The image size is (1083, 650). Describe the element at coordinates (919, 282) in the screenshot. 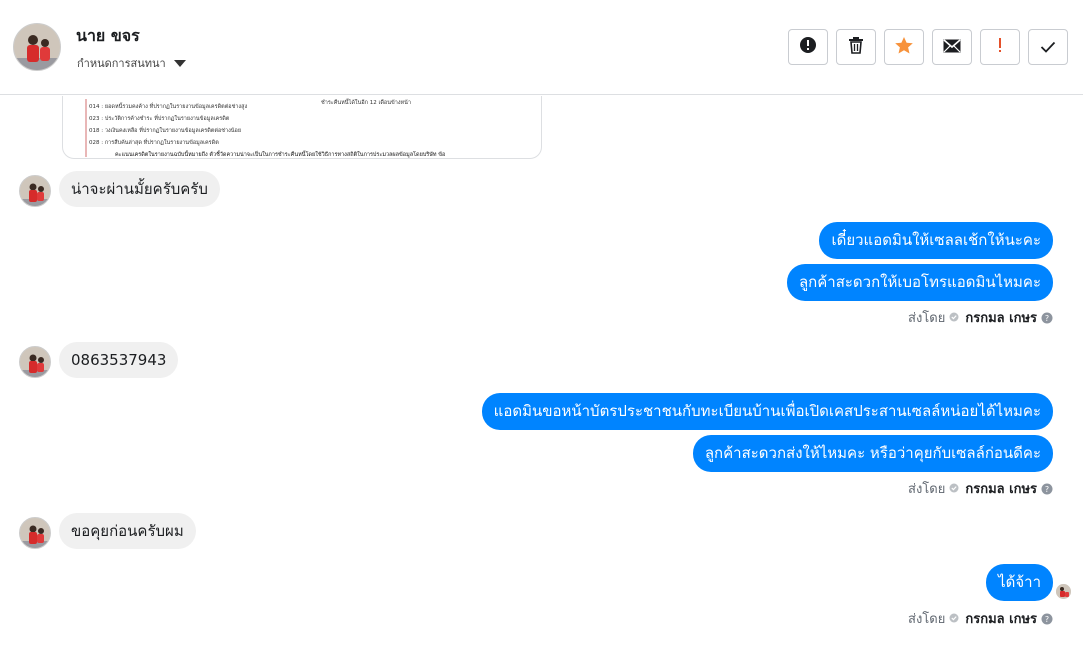

I see `outgoing-message: ลูกค้าสะดวกให้เบอโทรแอดมินไหมคะ` at that location.